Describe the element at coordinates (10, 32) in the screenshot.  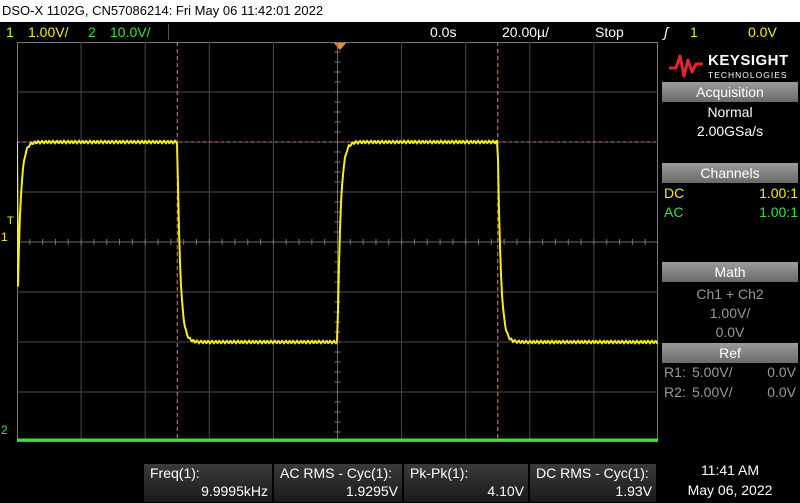
I see `ch1-number: 1` at that location.